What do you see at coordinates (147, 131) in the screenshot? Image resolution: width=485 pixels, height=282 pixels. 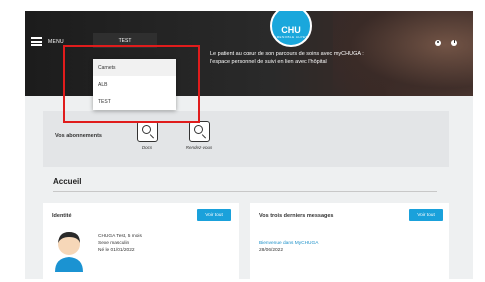 I see `search-document-icon` at bounding box center [147, 131].